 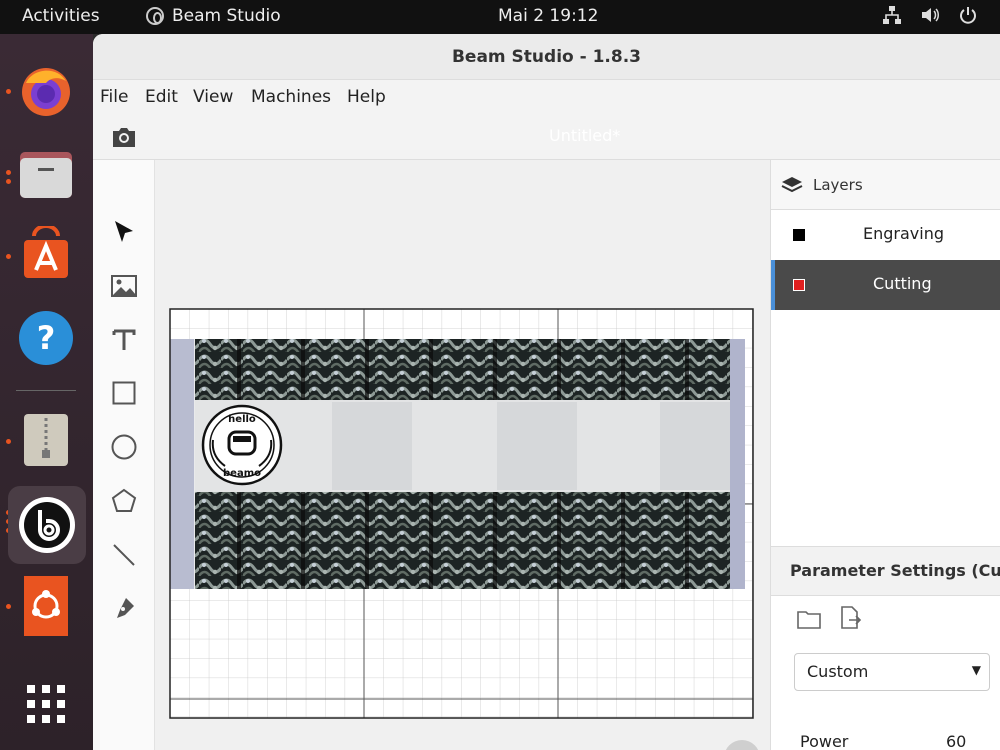 I want to click on layers-icon, so click(x=792, y=184).